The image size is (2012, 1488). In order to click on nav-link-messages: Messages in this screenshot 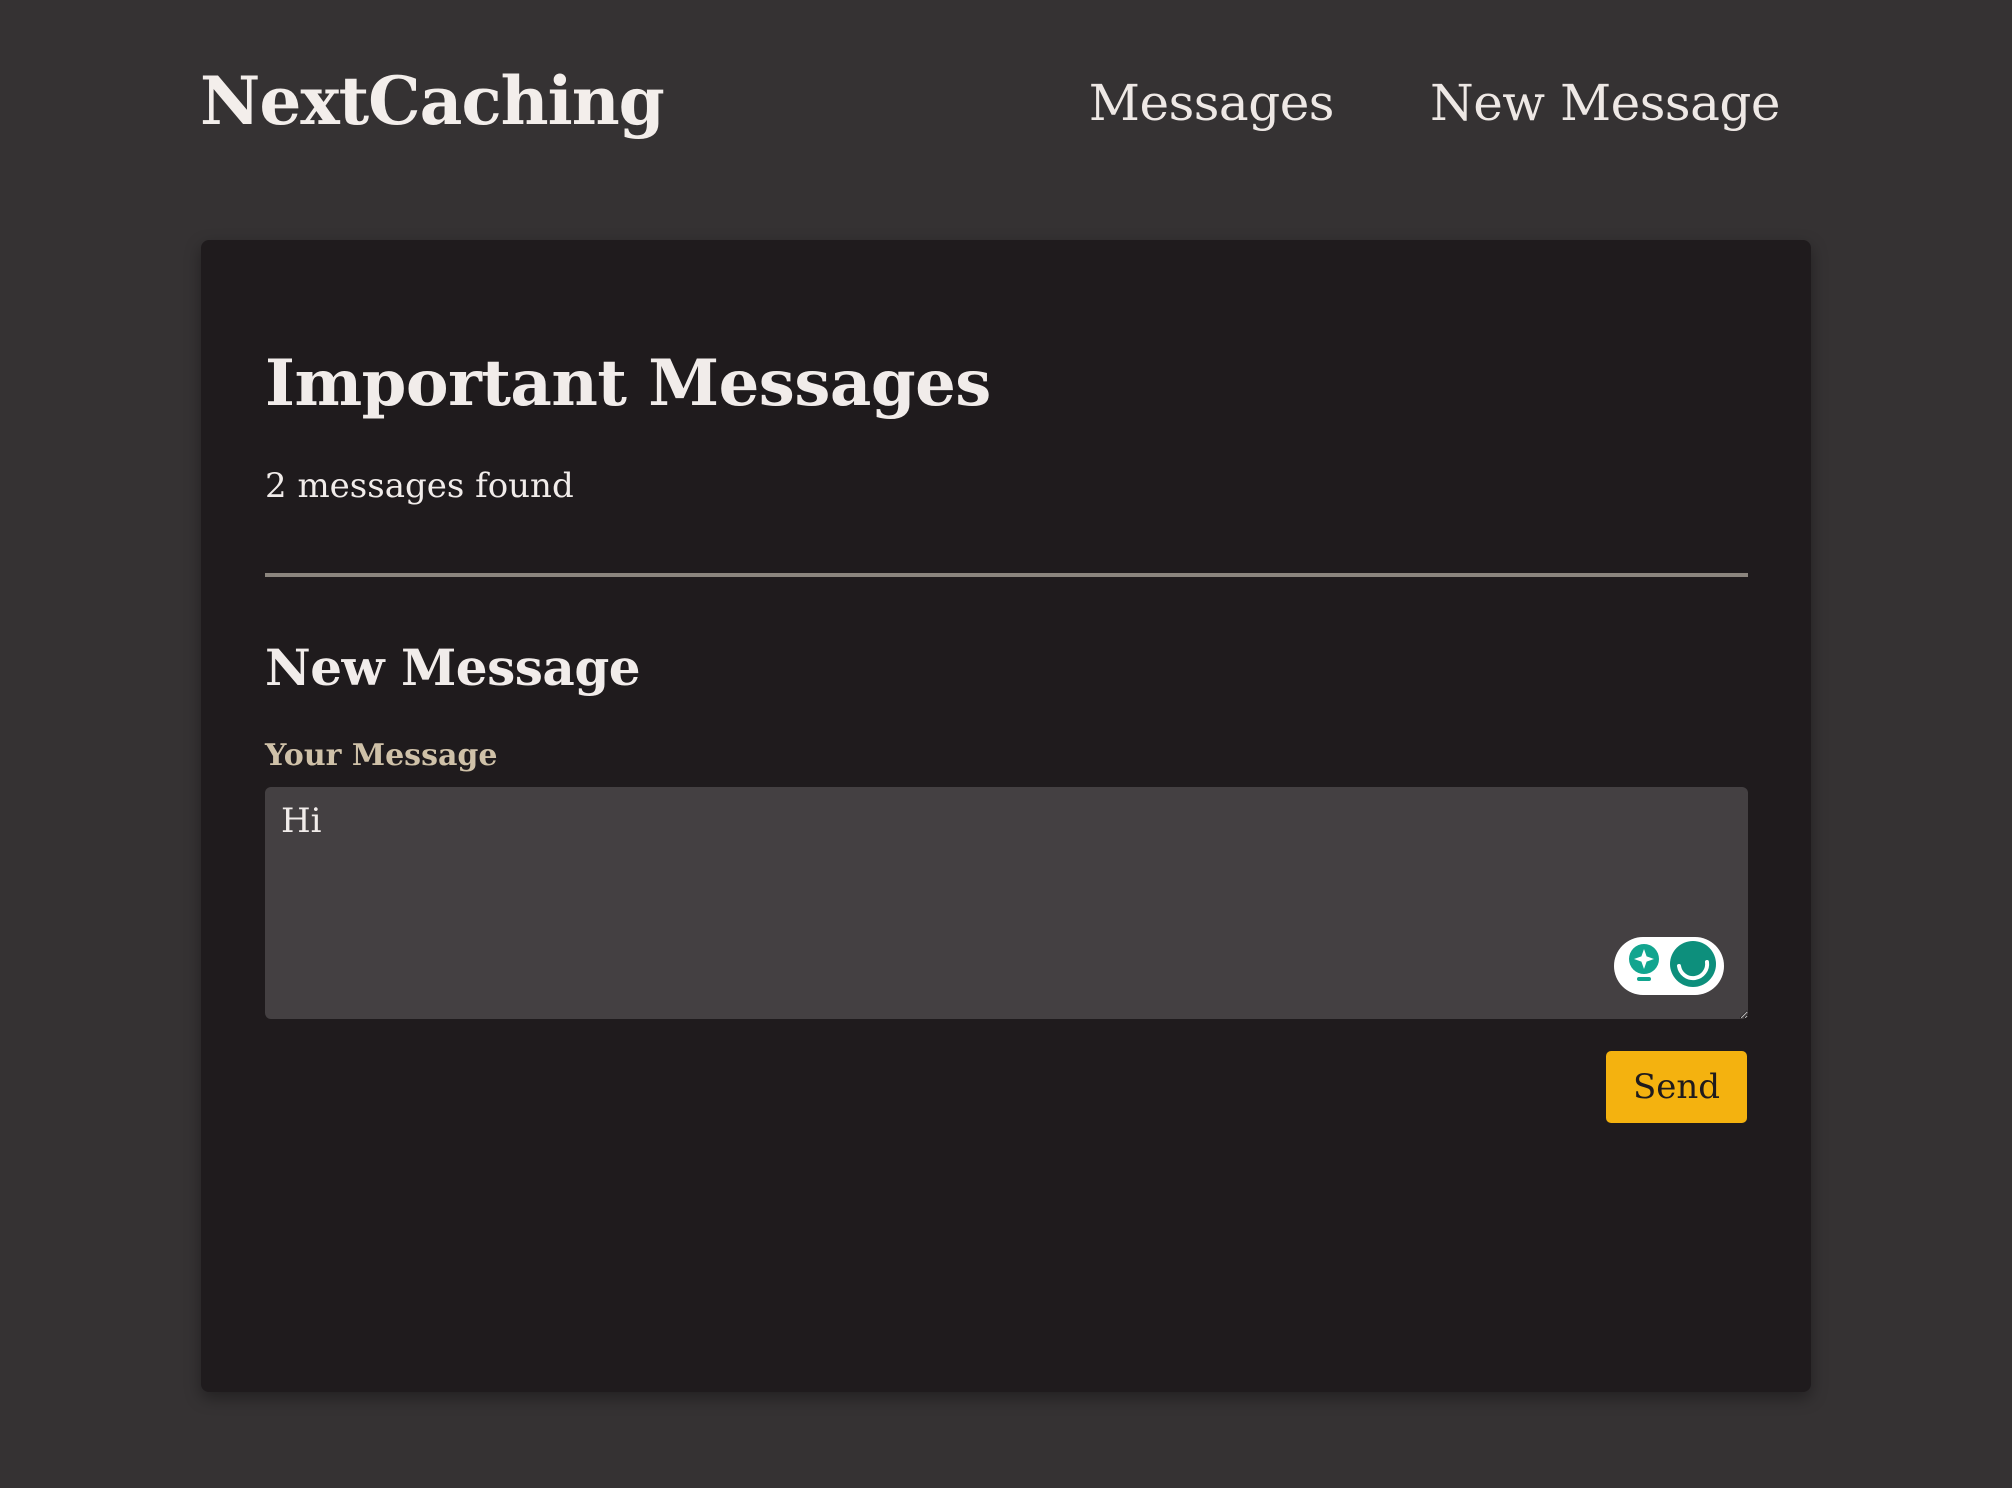, I will do `click(1212, 103)`.